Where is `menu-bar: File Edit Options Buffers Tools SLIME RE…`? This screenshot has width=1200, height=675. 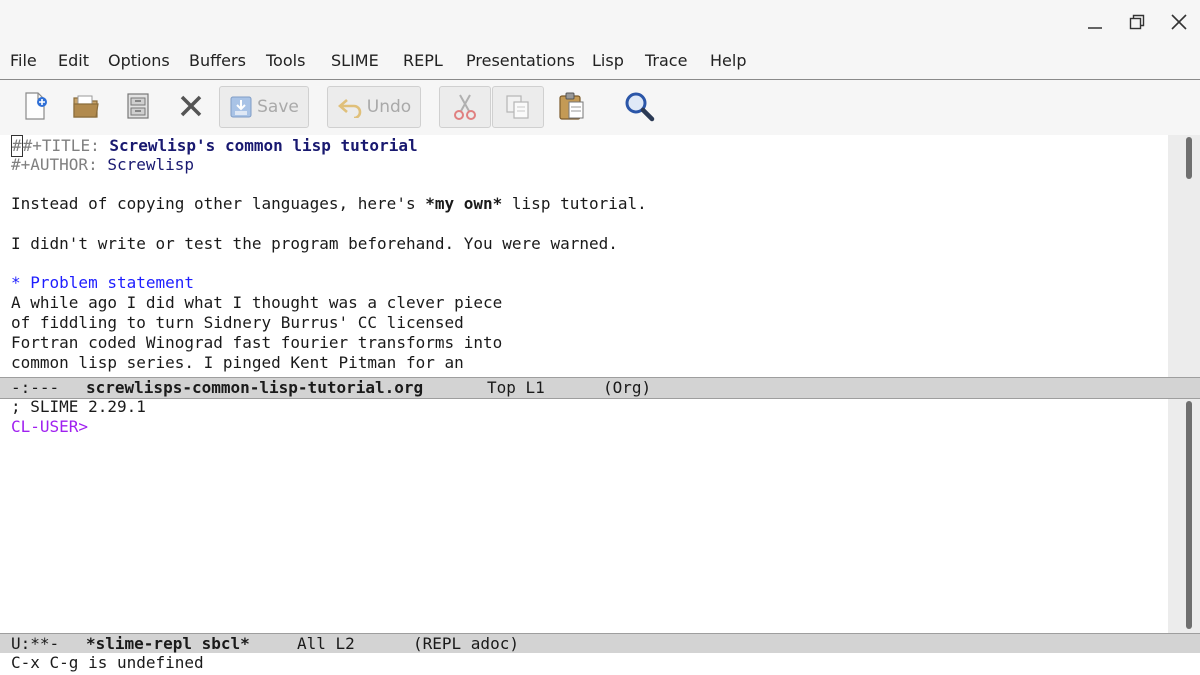 menu-bar: File Edit Options Buffers Tools SLIME RE… is located at coordinates (600, 62).